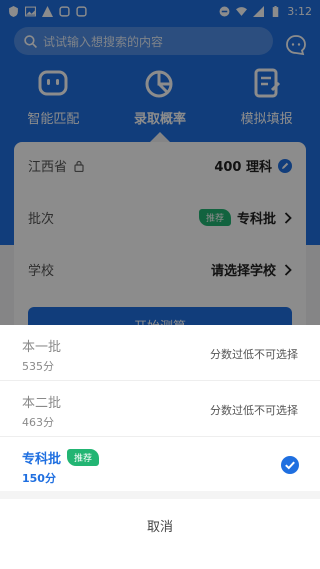 This screenshot has height=569, width=320. Describe the element at coordinates (160, 353) in the screenshot. I see `batch-option: 本一批 535分 分数过低不可选择` at that location.